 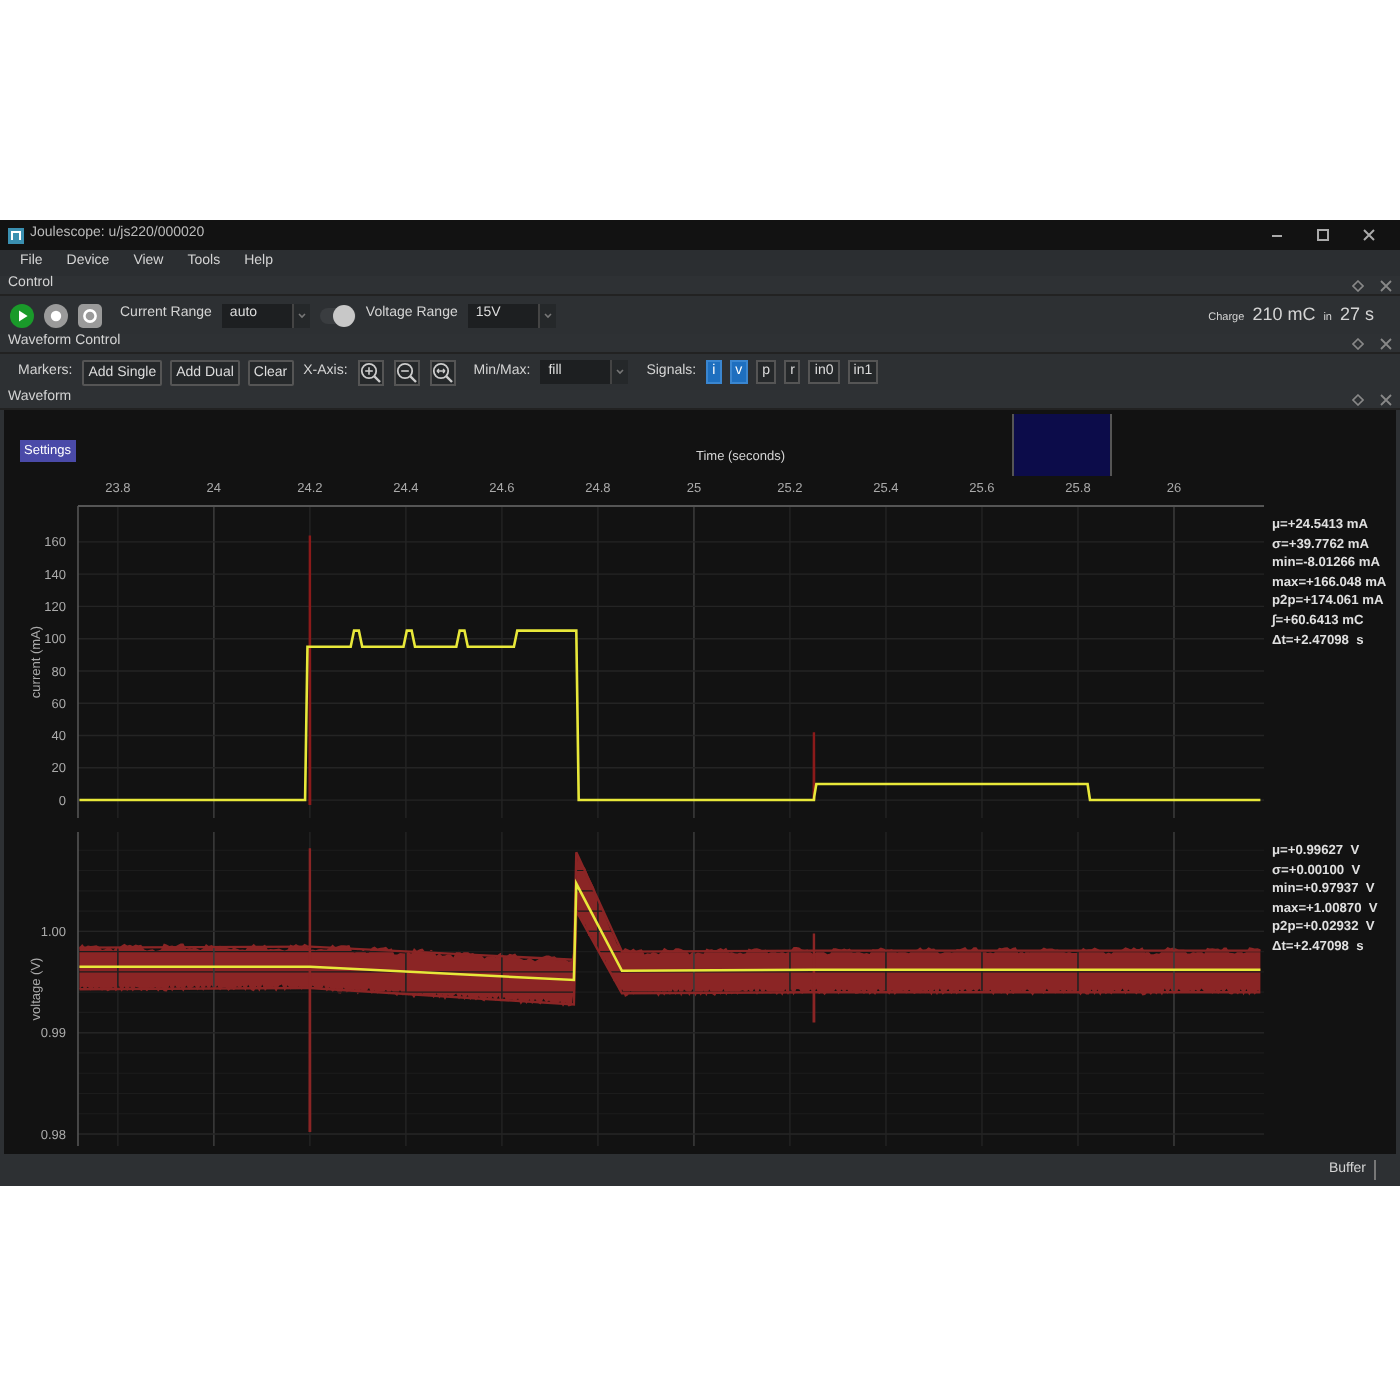 I want to click on capture-button, so click(x=90, y=315).